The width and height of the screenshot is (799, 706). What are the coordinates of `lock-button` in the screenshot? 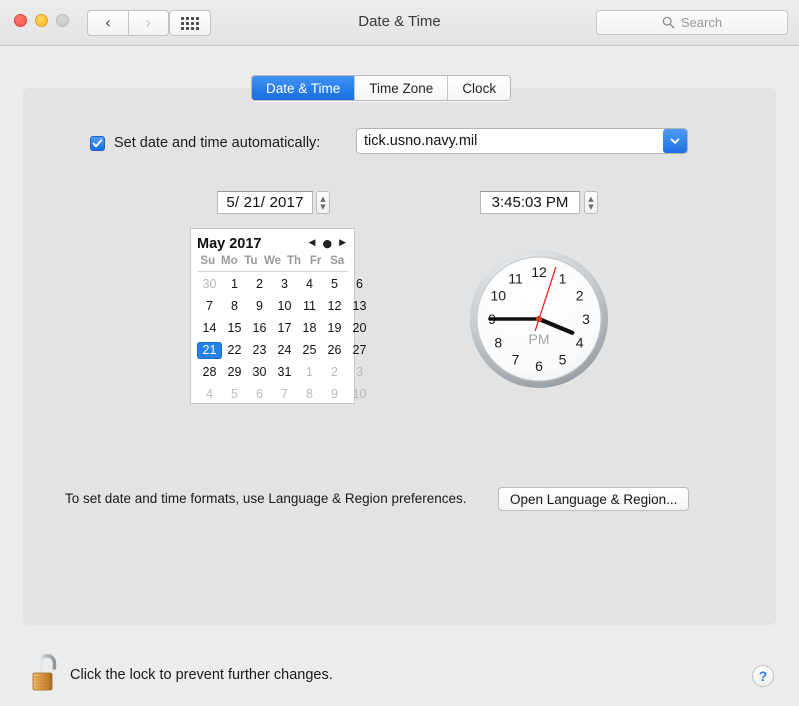 It's located at (48, 673).